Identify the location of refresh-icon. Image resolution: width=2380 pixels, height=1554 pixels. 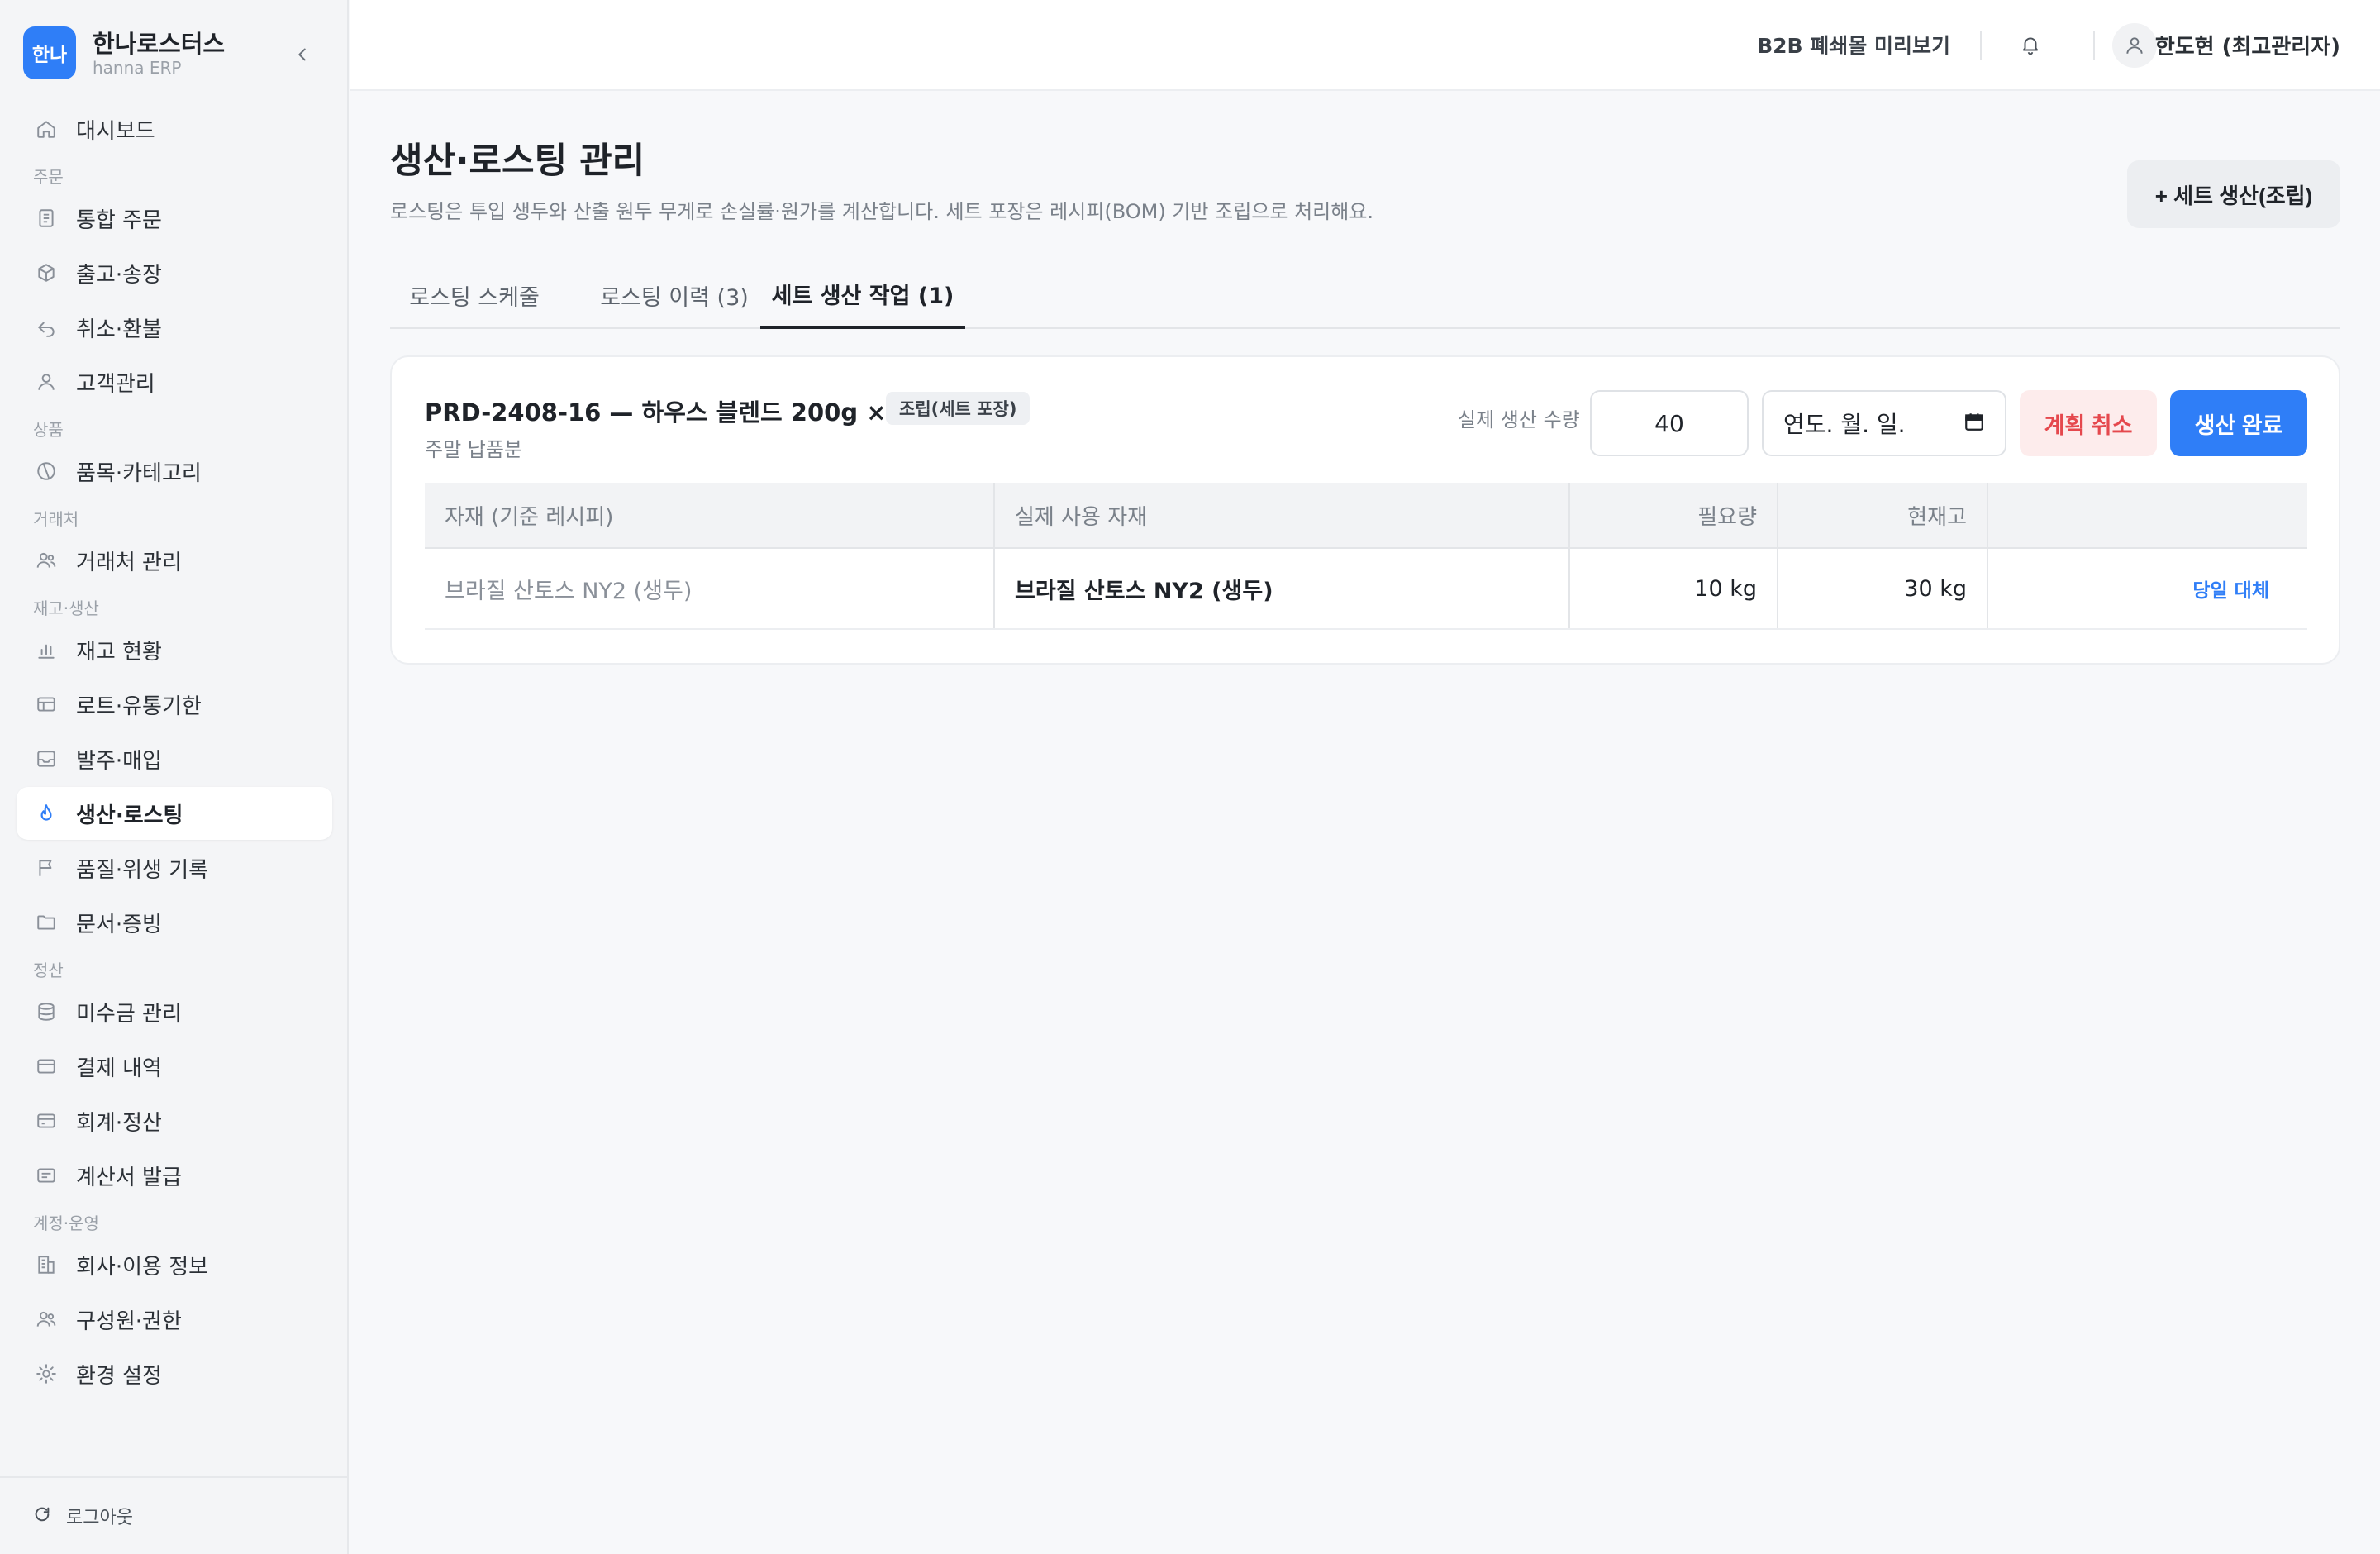
(42, 1516).